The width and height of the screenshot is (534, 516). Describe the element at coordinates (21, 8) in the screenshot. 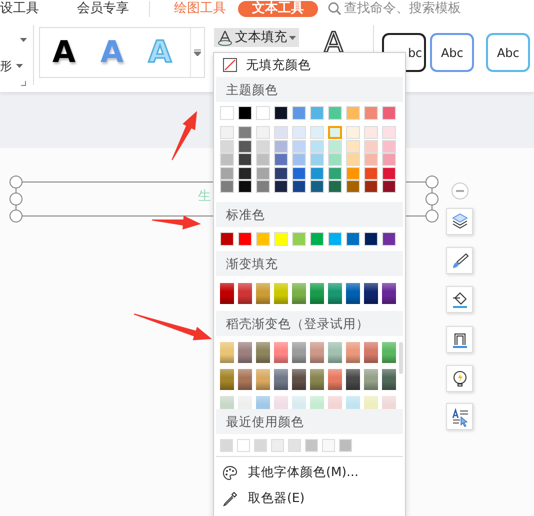

I see `tab: 设工具` at that location.